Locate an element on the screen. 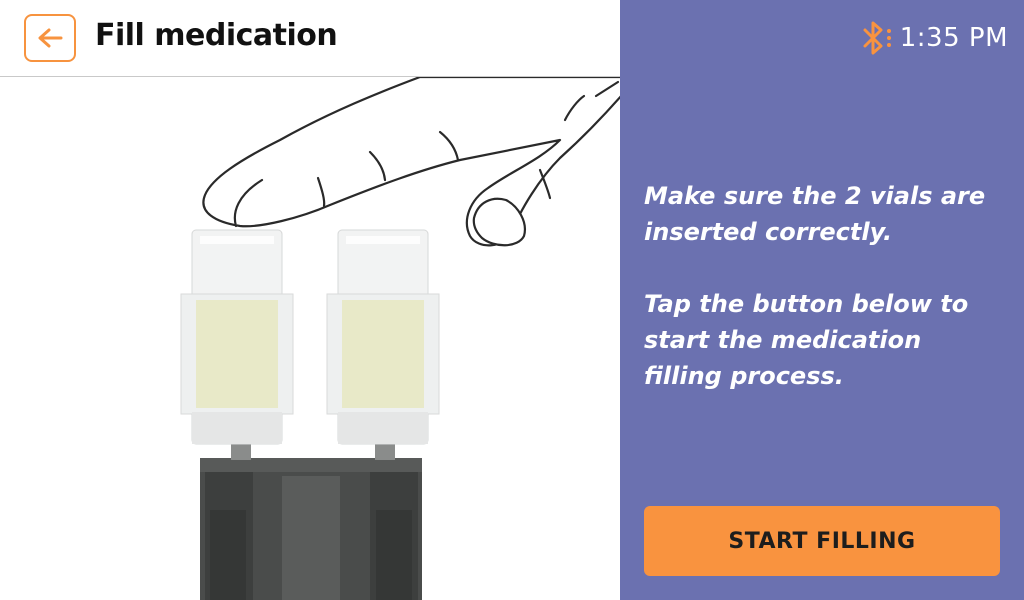  page-title: Fill medication is located at coordinates (216, 35).